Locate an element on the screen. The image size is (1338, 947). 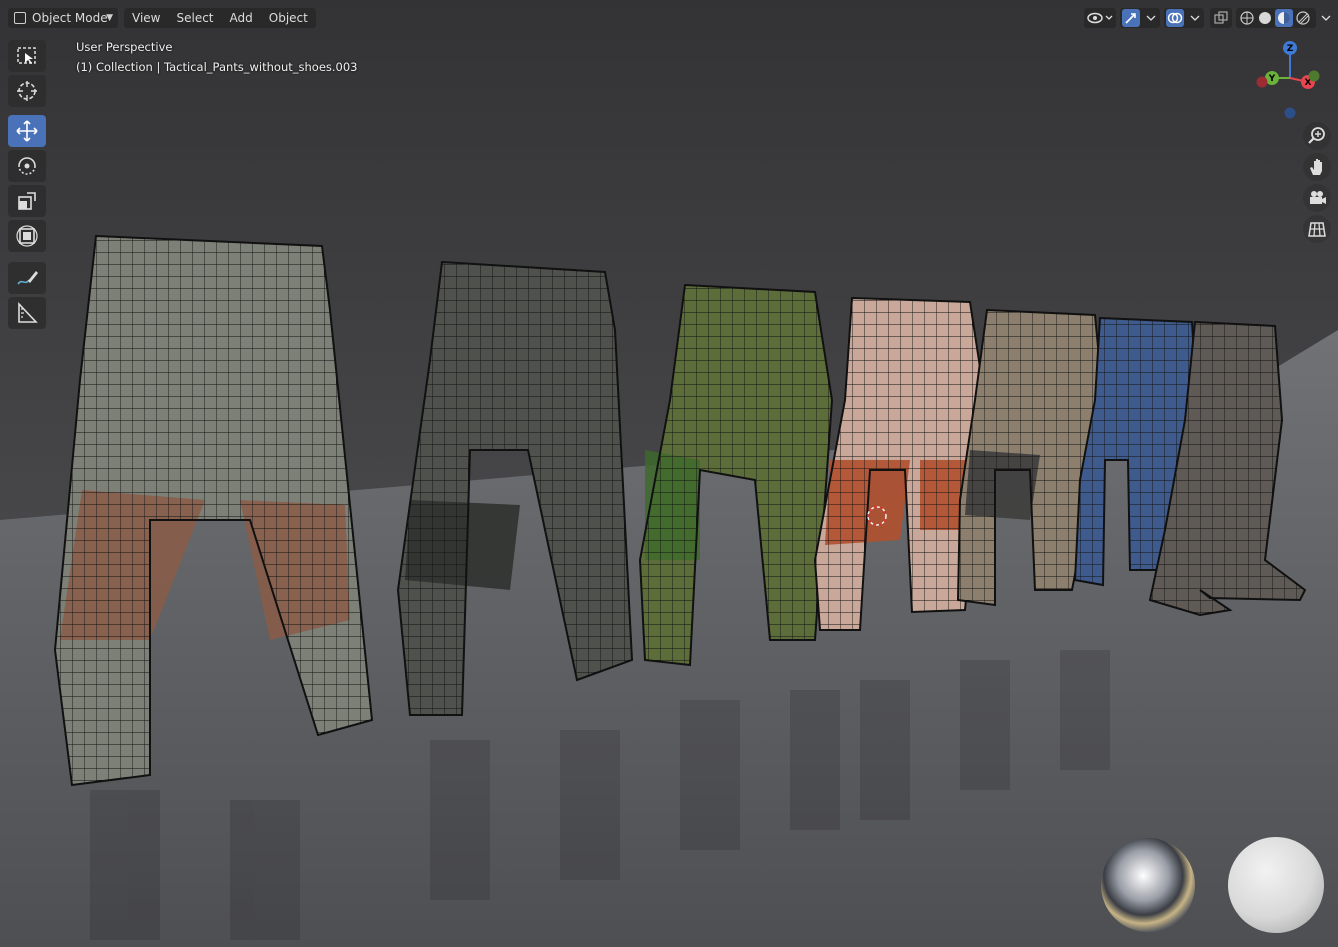
grid-icon is located at coordinates (1317, 229).